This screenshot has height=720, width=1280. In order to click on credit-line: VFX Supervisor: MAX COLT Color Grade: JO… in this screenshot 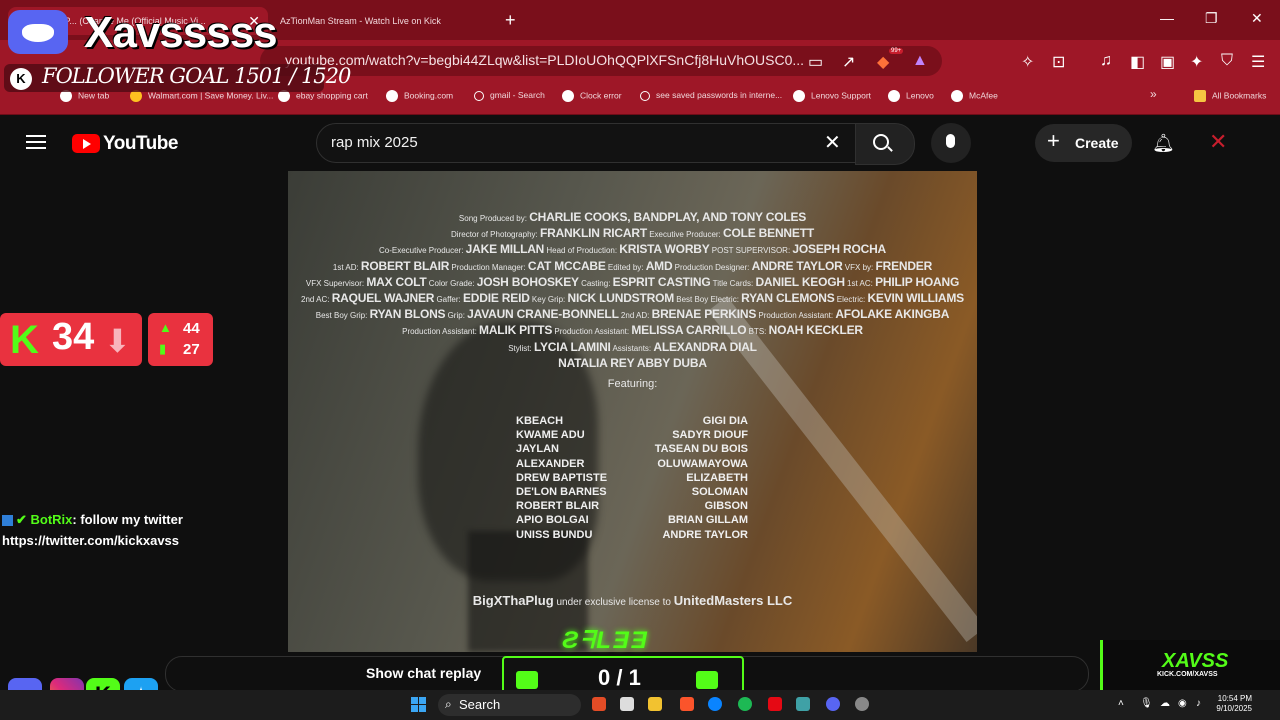, I will do `click(632, 281)`.